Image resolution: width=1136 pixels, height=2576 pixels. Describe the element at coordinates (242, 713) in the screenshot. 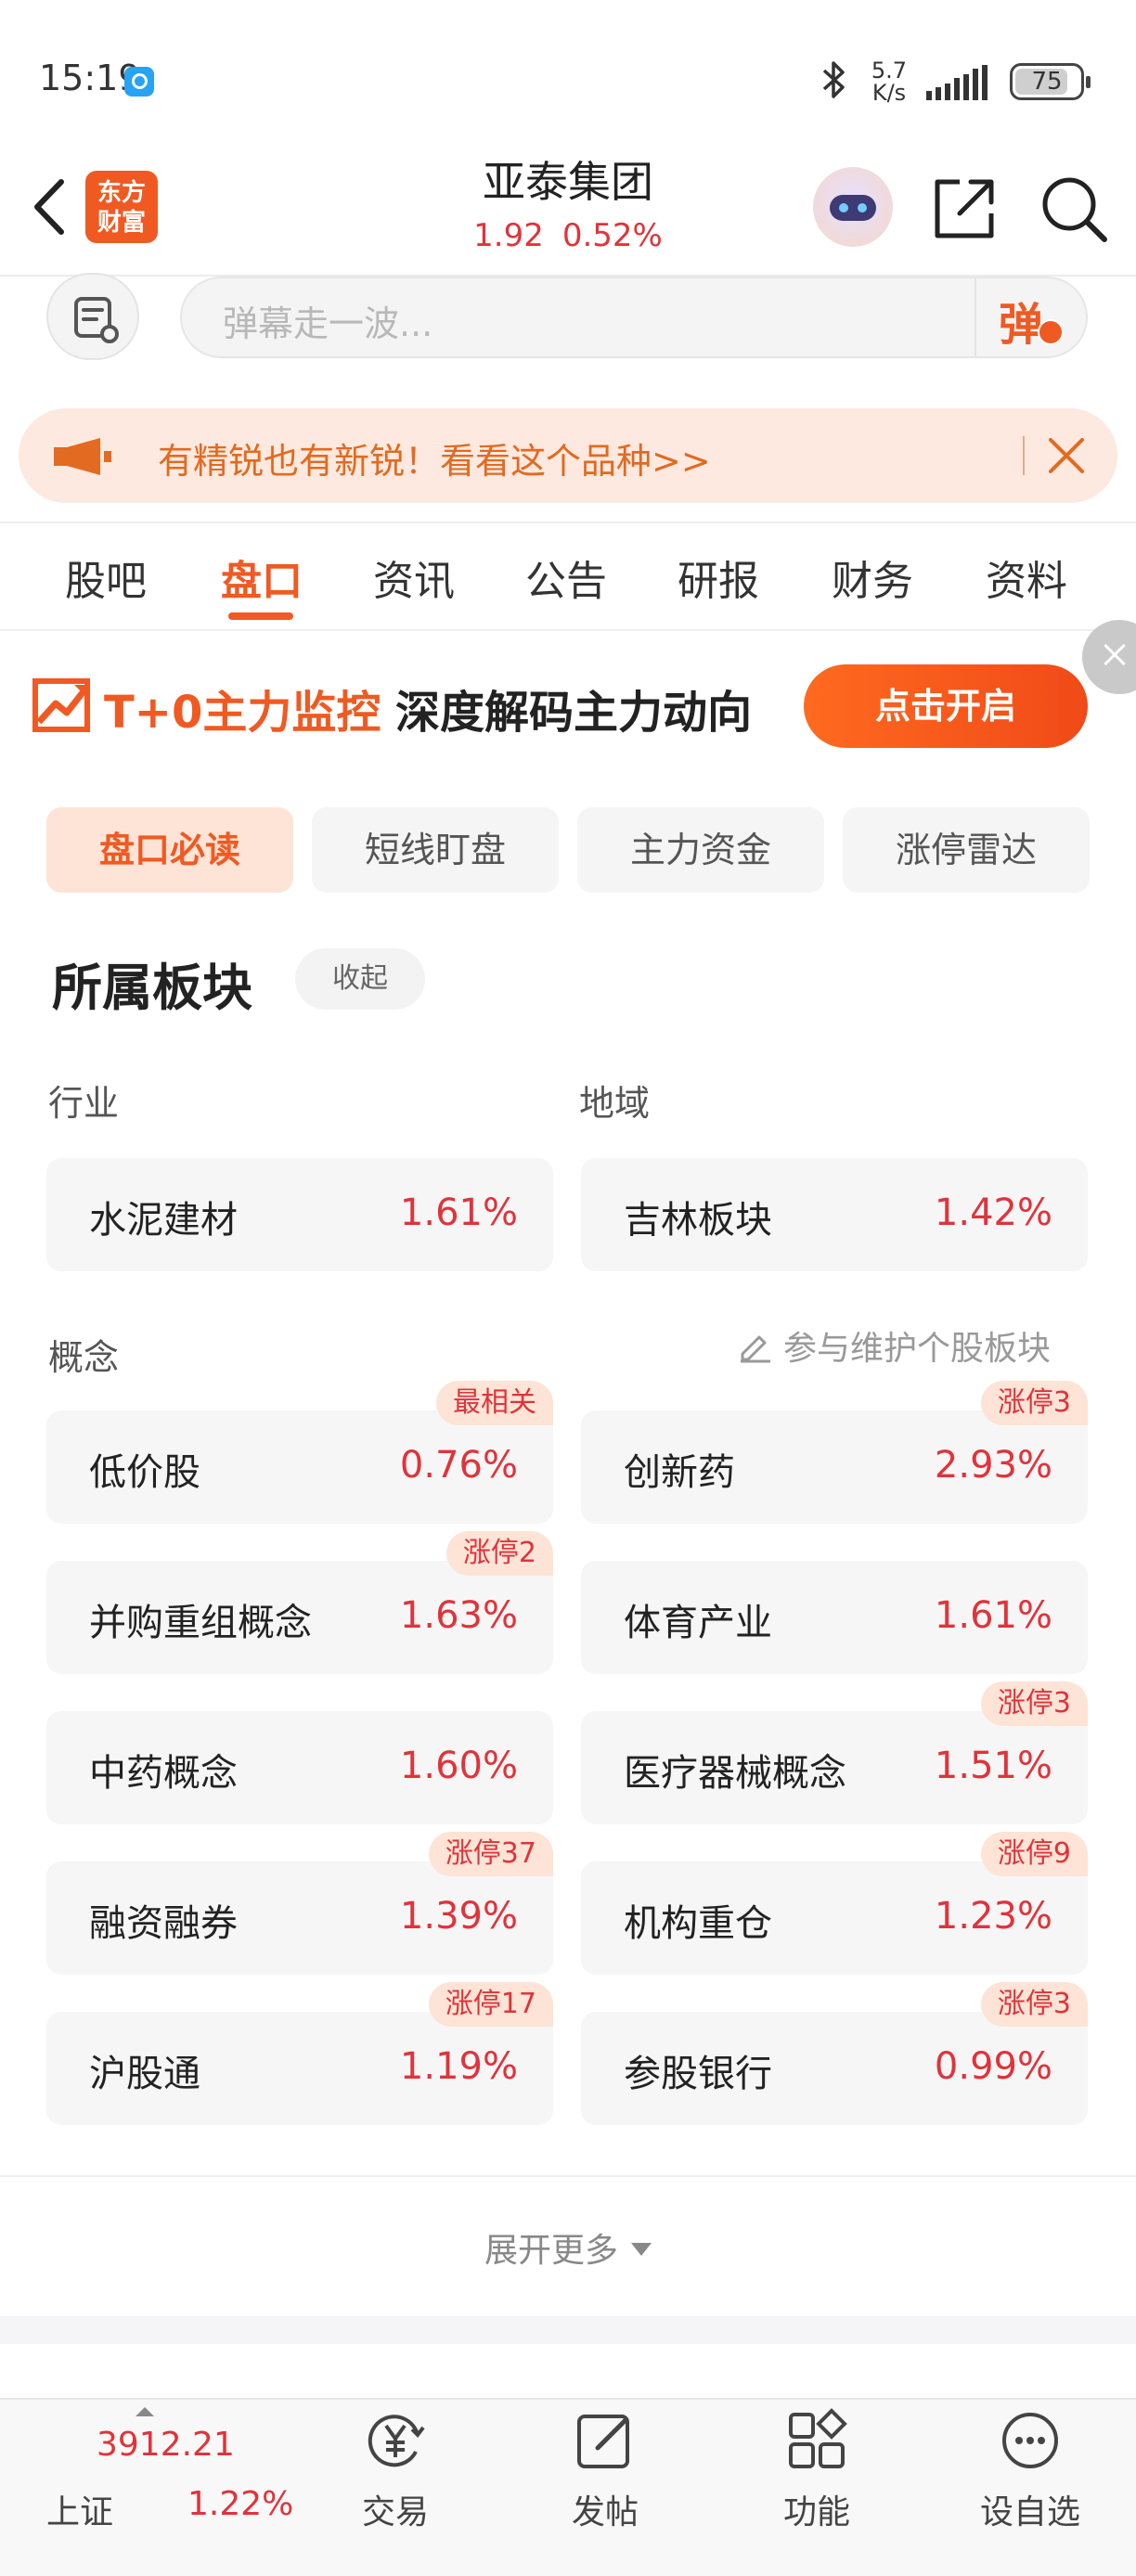

I see `ad-title: T+0主力监控` at that location.